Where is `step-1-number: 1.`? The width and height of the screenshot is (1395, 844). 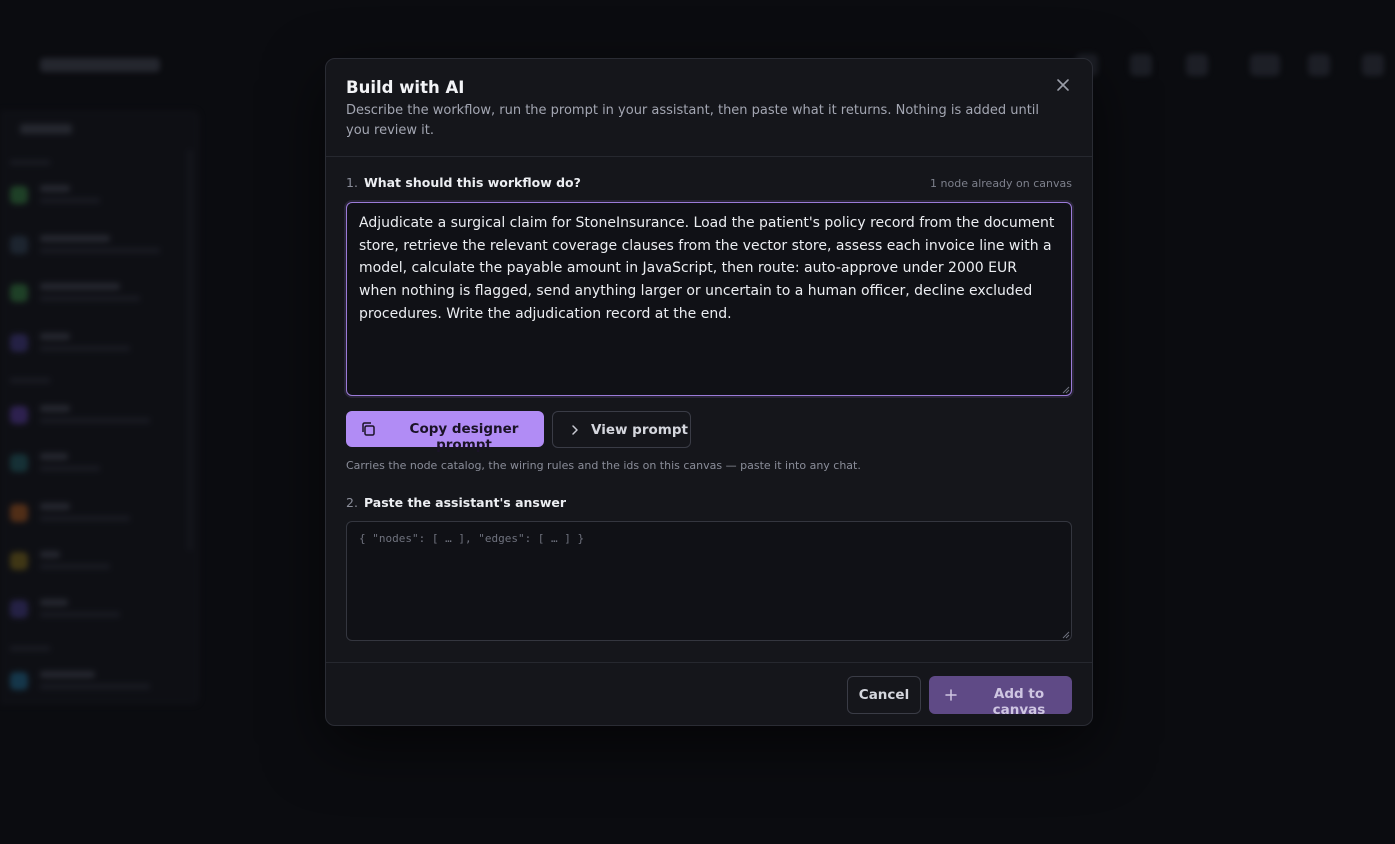
step-1-number: 1. is located at coordinates (352, 182).